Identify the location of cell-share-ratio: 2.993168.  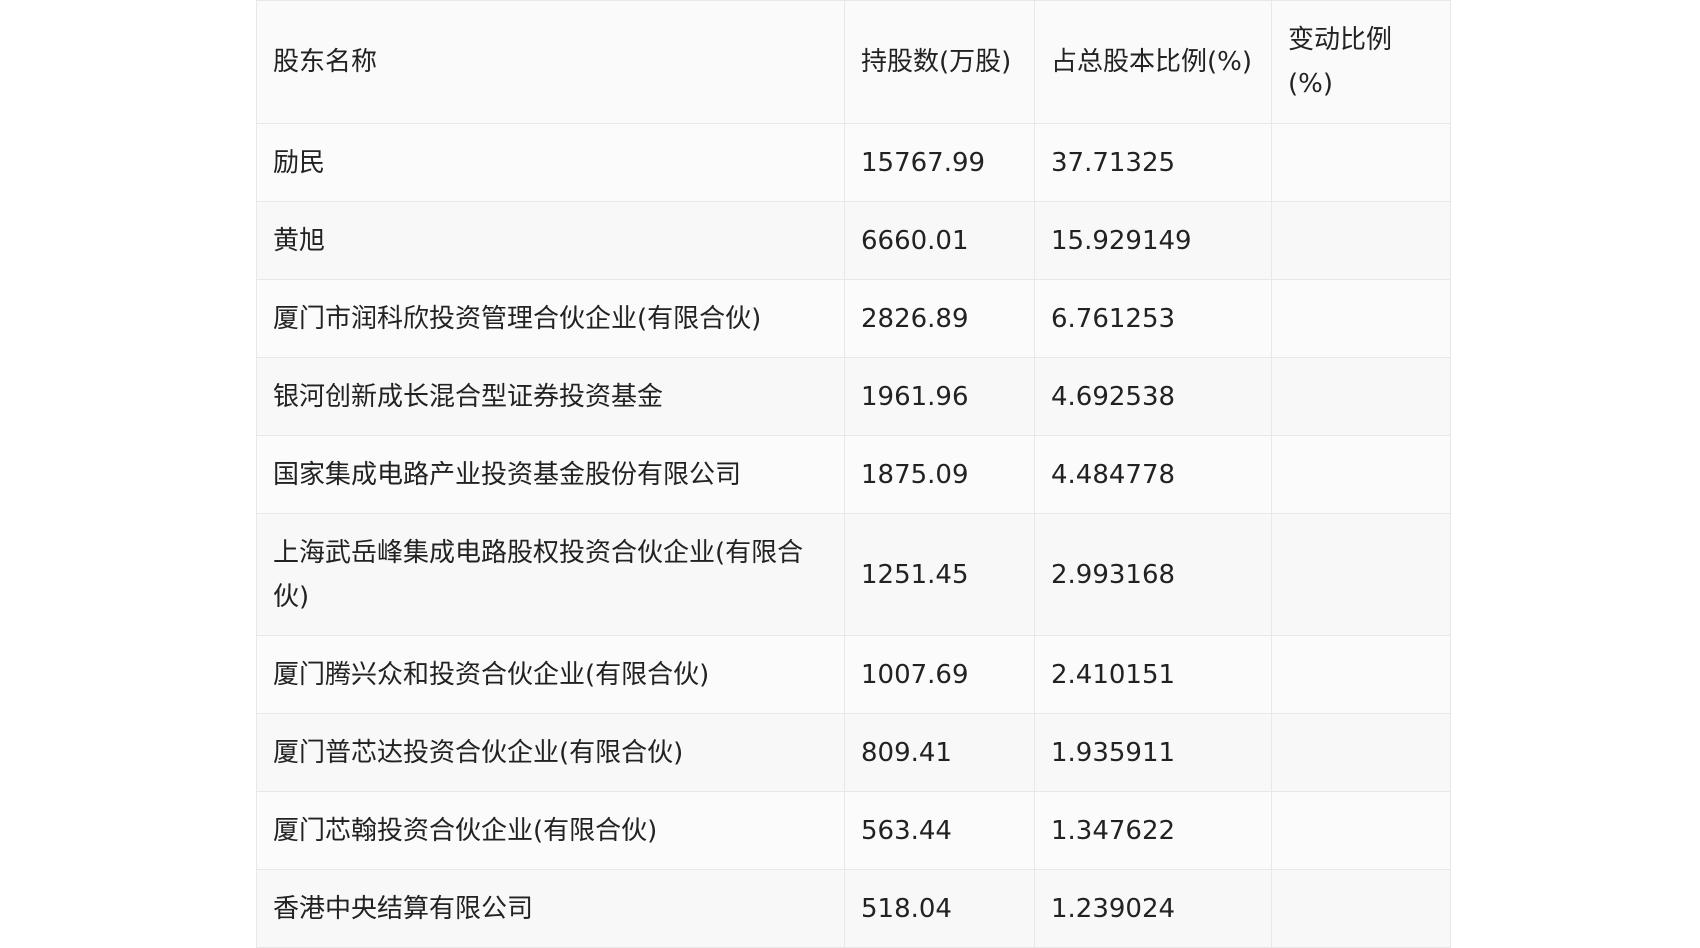
(1153, 574).